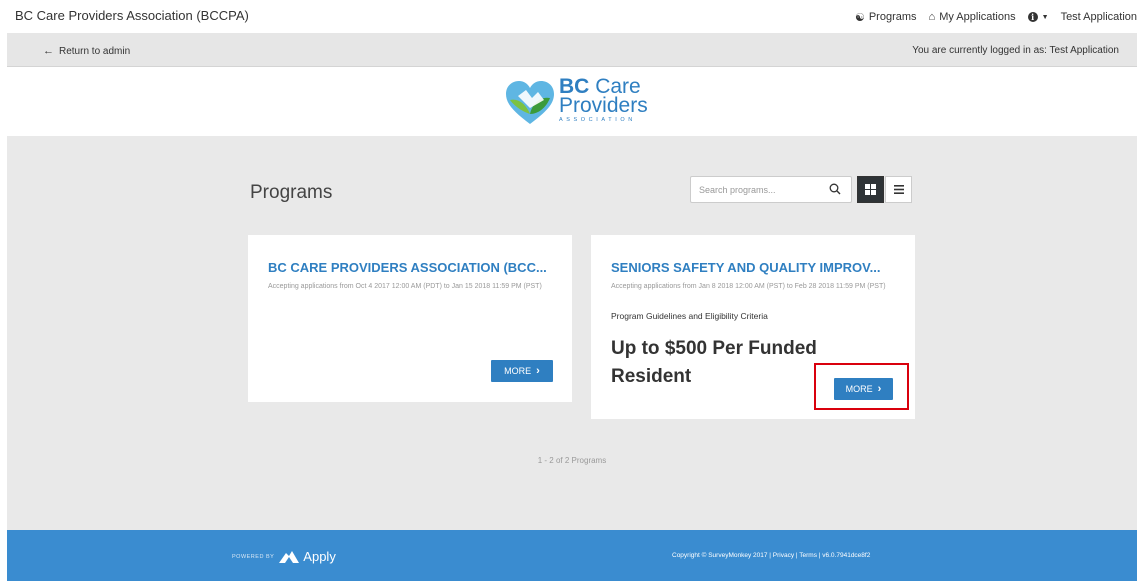  I want to click on more-button-label: MORE, so click(518, 371).